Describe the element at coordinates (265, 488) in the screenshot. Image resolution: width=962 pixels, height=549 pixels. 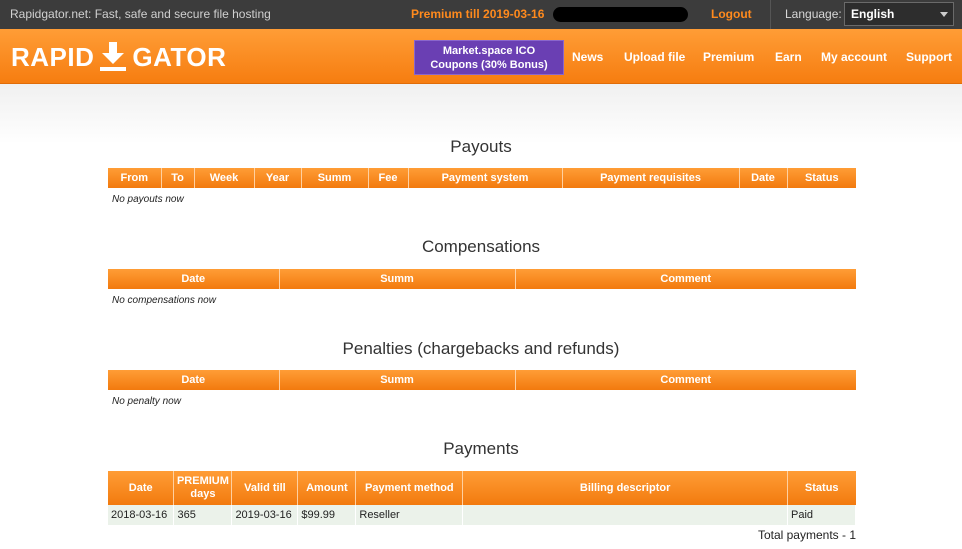
I see `col-valid-till: Valid till` at that location.